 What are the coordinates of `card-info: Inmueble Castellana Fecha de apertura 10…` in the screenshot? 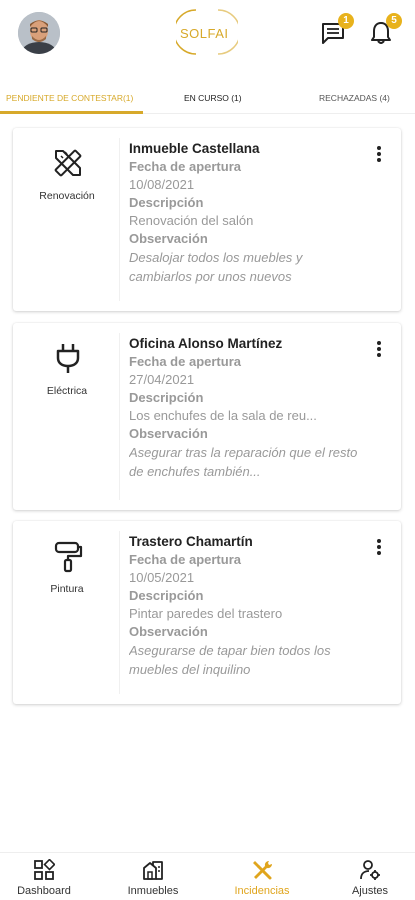 It's located at (246, 213).